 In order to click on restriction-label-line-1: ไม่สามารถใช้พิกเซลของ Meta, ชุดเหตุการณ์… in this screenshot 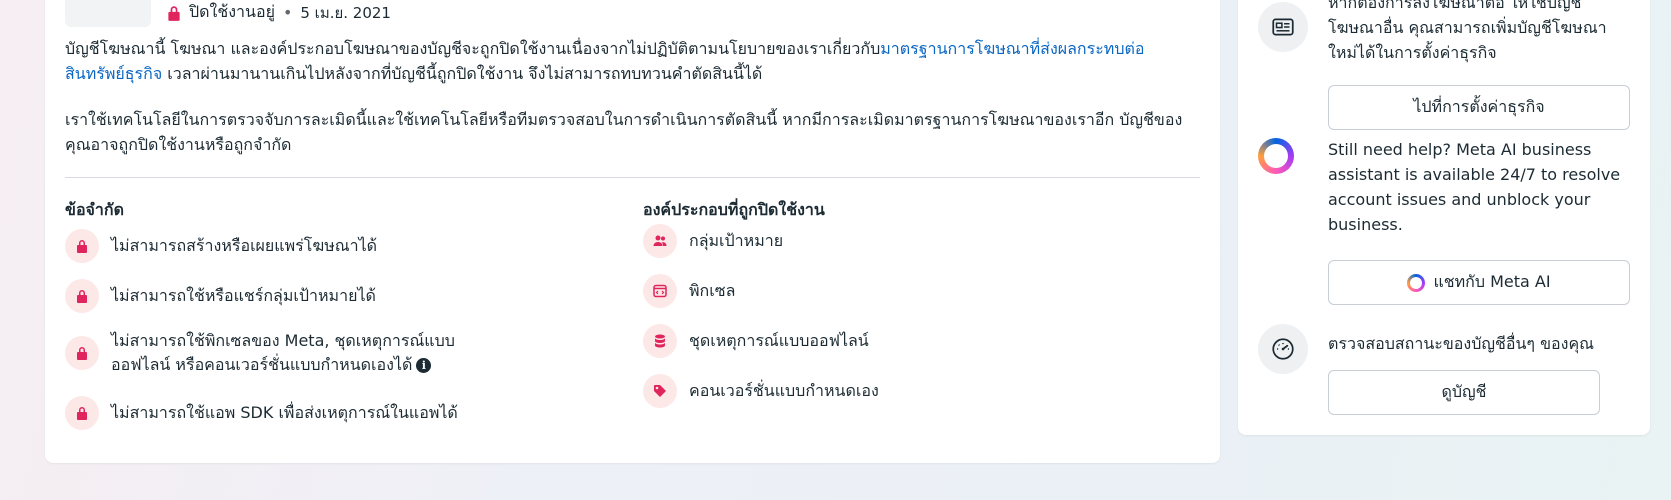, I will do `click(283, 340)`.